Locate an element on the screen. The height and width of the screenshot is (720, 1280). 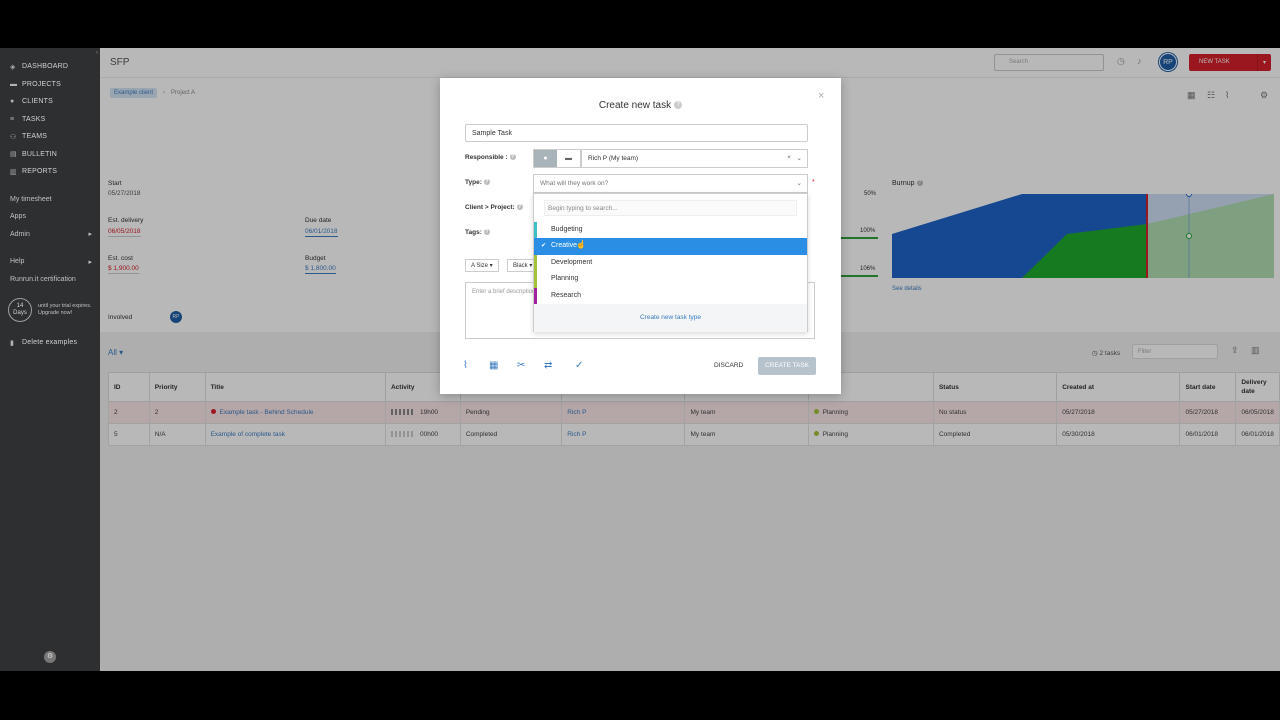
sidebar-item-reports: ▥ REPORTS is located at coordinates (50, 172).